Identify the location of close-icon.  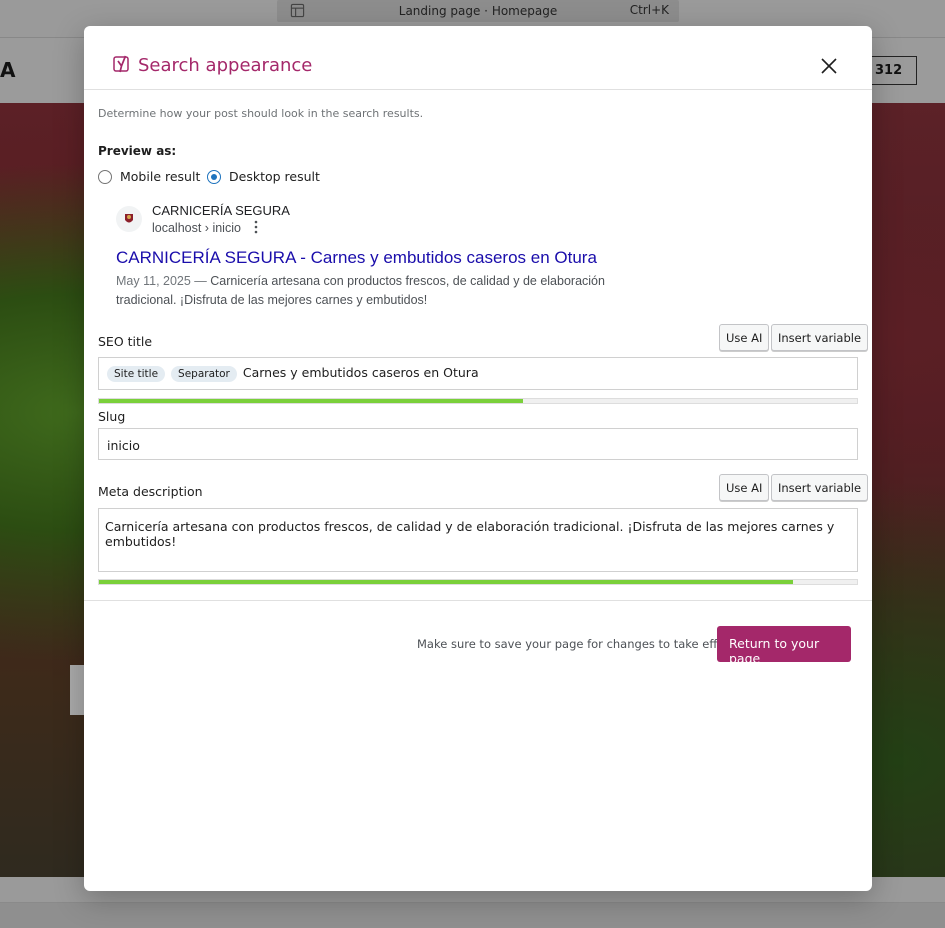
(829, 66).